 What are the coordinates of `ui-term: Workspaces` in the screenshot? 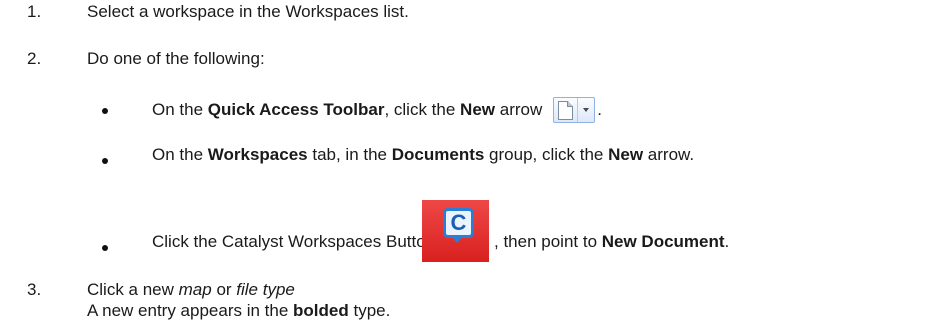 It's located at (257, 154).